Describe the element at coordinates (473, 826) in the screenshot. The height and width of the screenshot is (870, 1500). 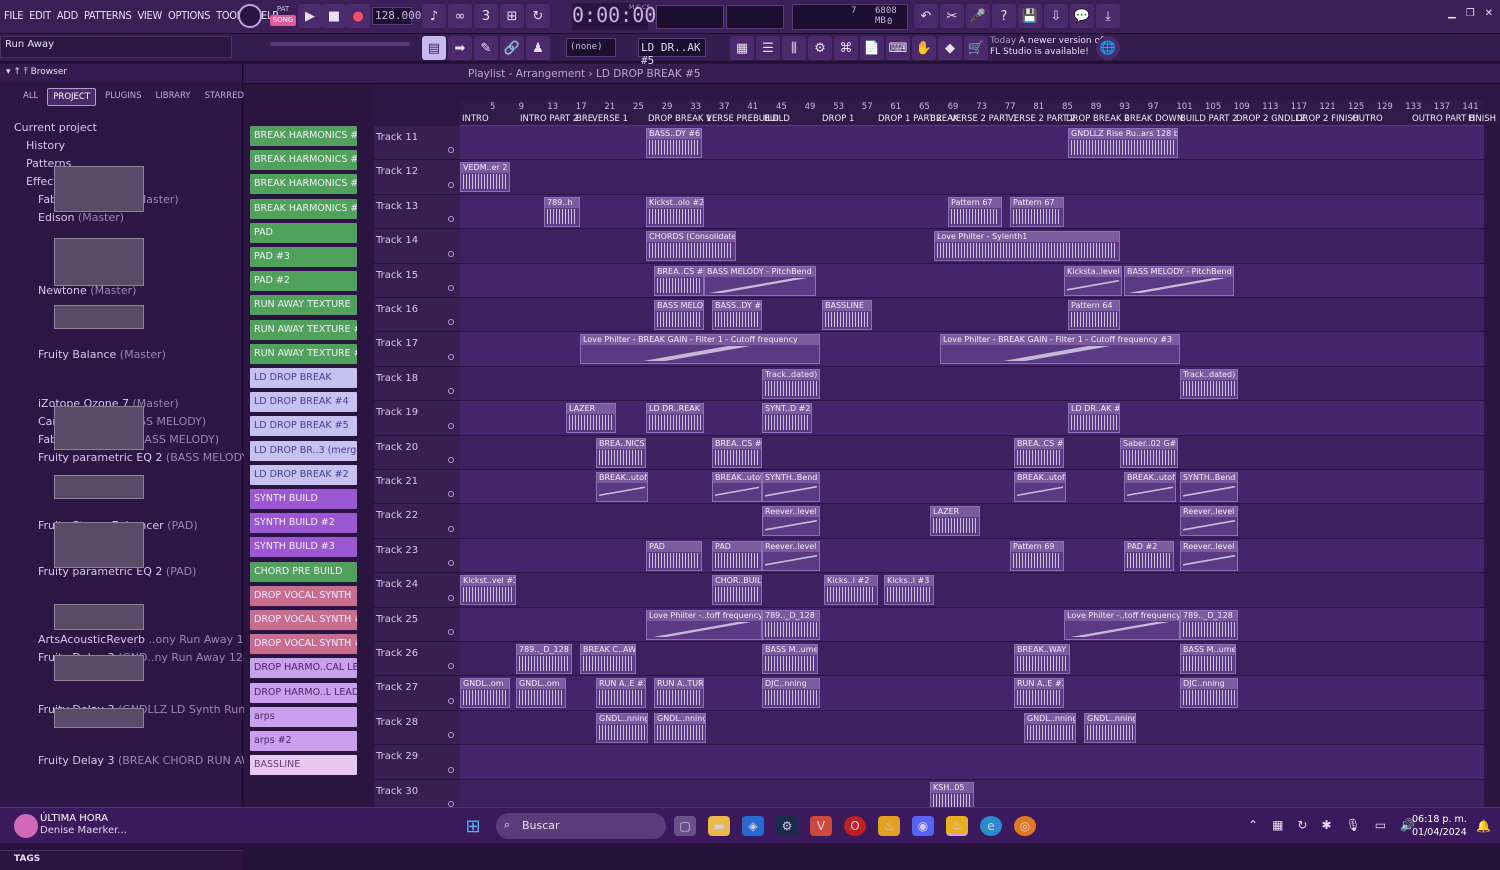
I see `windows-start-icon: ⊞` at that location.